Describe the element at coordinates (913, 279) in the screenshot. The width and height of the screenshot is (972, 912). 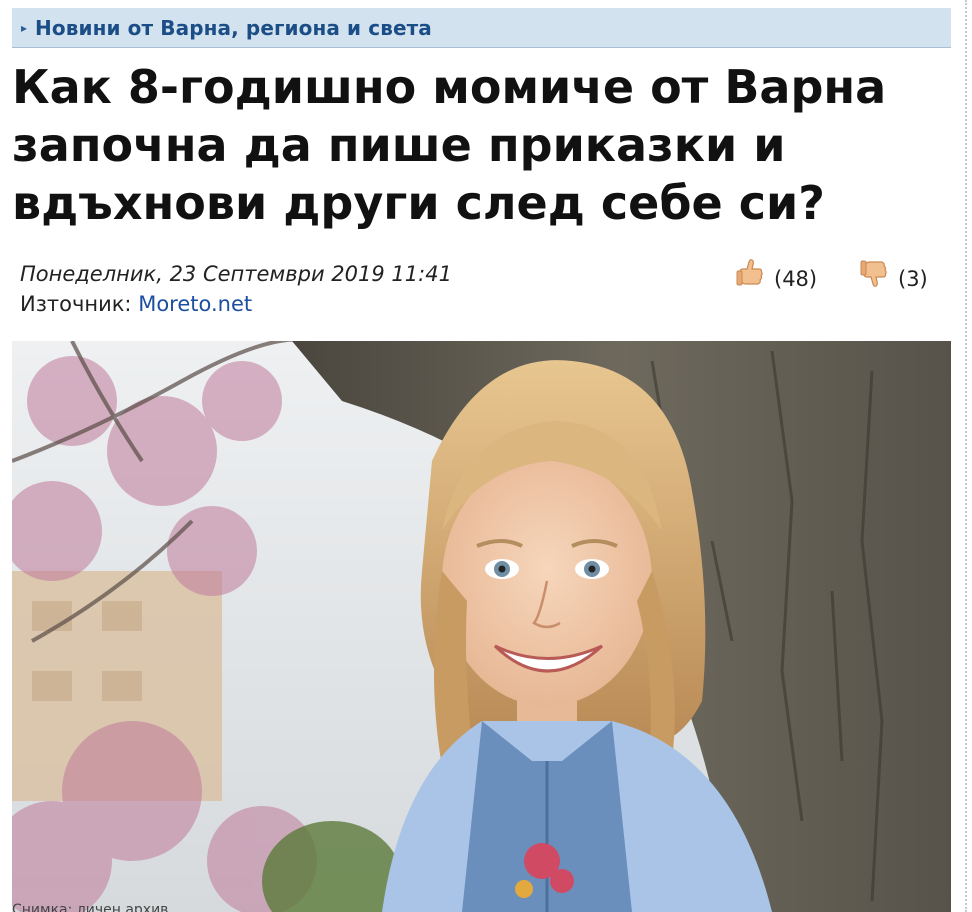
I see `dislike-count: (3)` at that location.